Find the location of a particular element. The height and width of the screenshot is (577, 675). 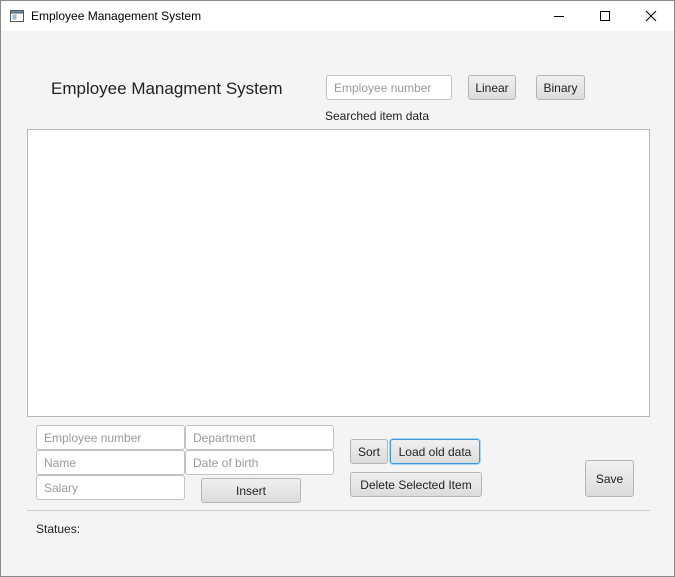

minimize-icon is located at coordinates (559, 16).